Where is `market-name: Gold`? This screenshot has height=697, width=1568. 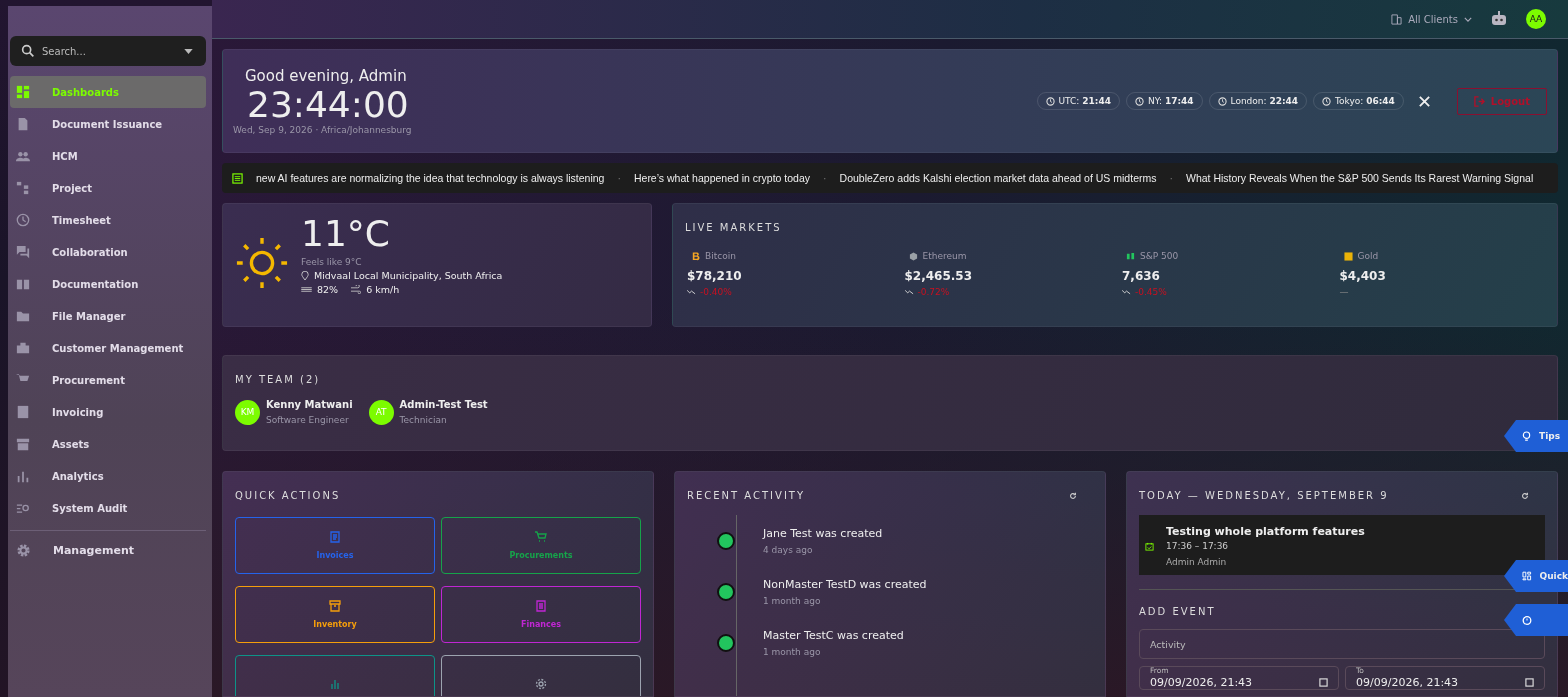
market-name: Gold is located at coordinates (1368, 256).